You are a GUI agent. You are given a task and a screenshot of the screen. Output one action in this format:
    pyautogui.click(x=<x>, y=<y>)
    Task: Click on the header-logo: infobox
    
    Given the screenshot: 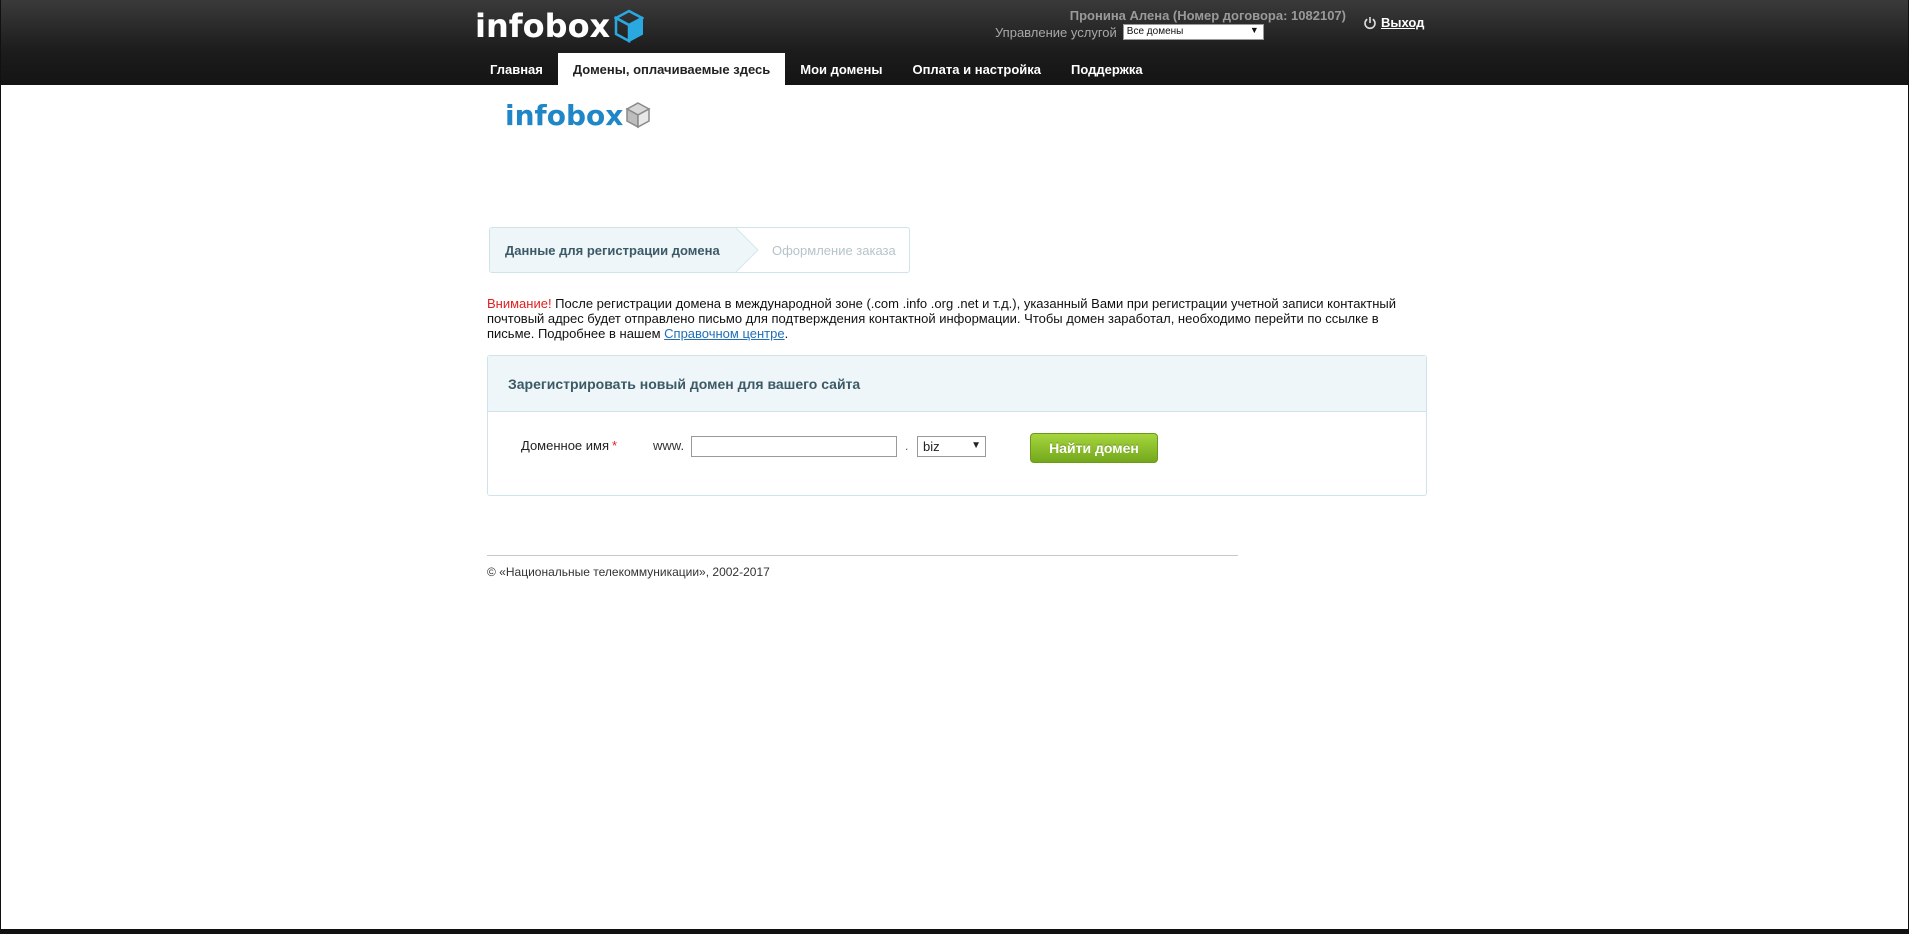 What is the action you would take?
    pyautogui.click(x=560, y=26)
    